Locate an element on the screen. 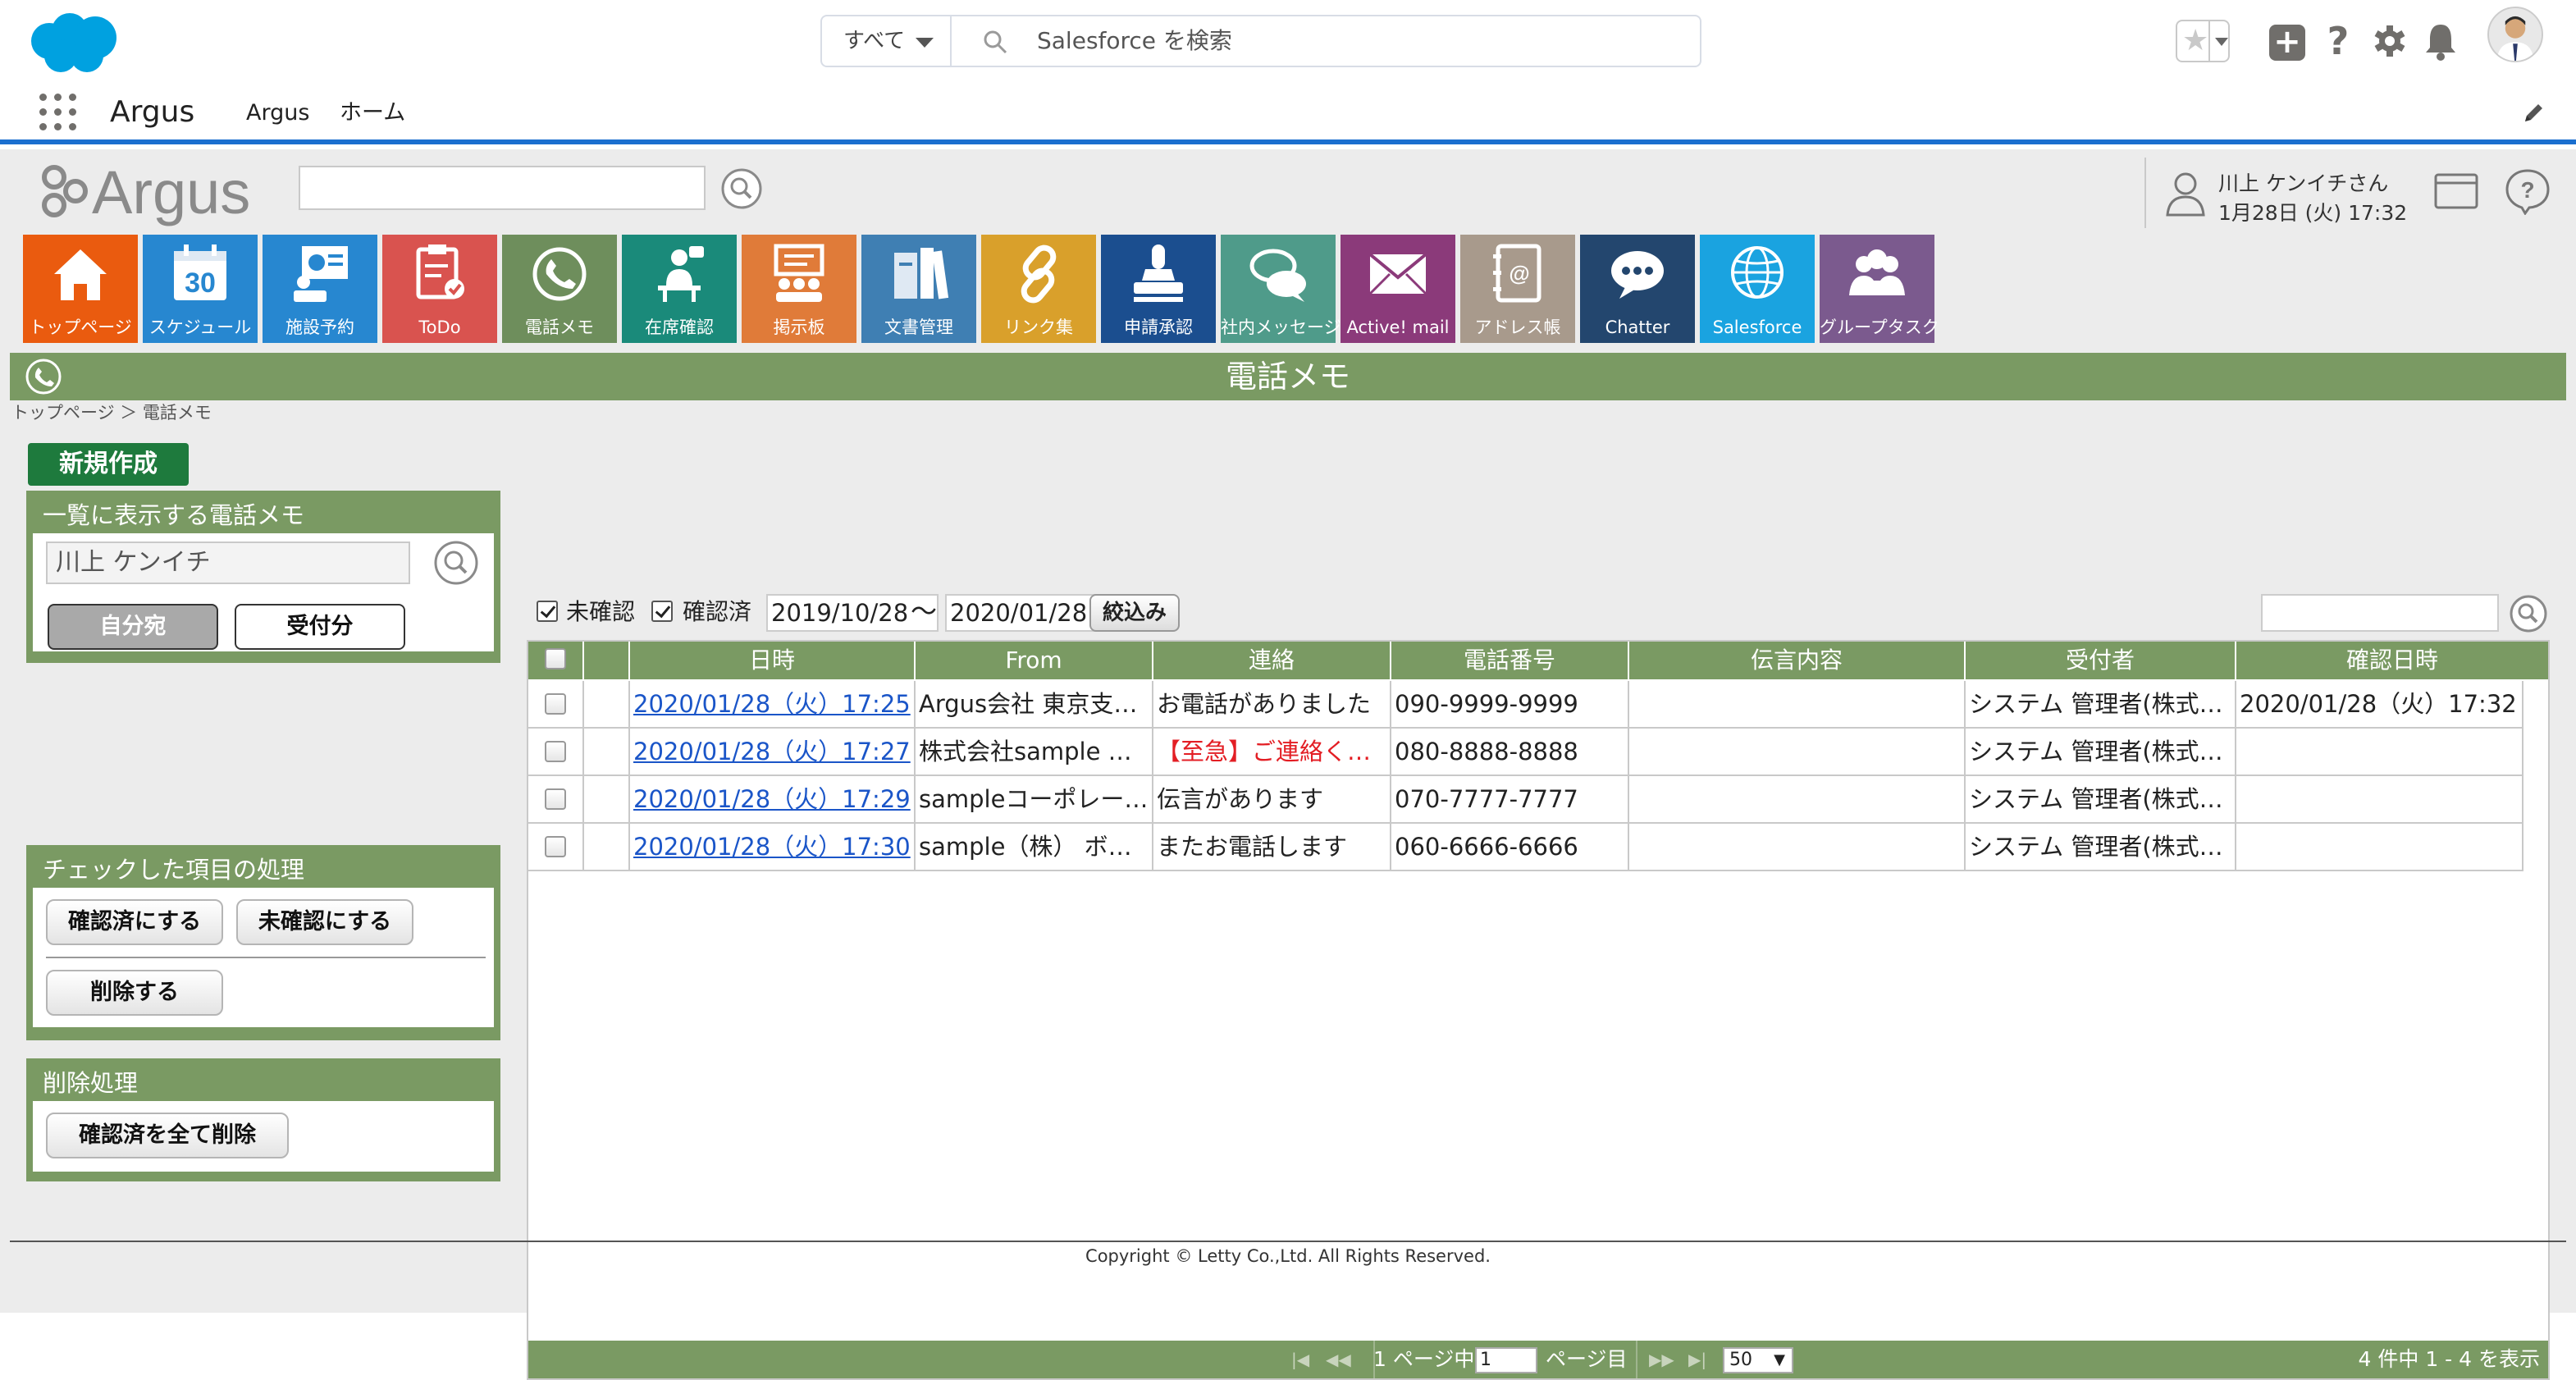 The width and height of the screenshot is (2576, 1380). delete-button: 削除する is located at coordinates (134, 993).